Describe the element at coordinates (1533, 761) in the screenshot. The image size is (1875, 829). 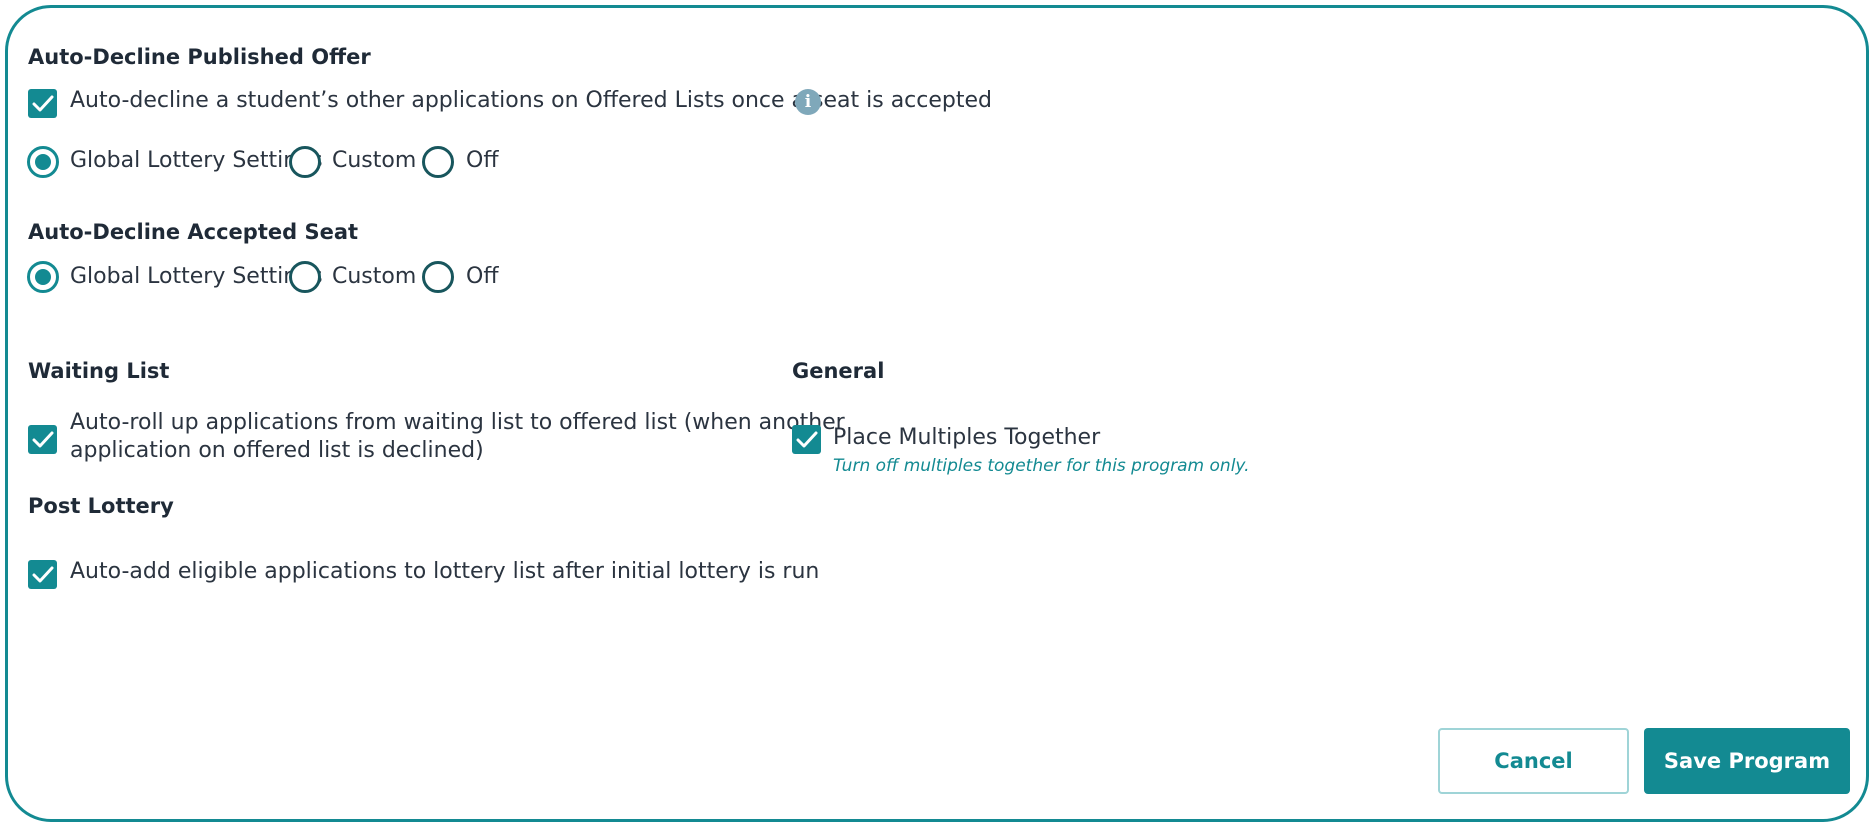
I see `cancel-button: Cancel` at that location.